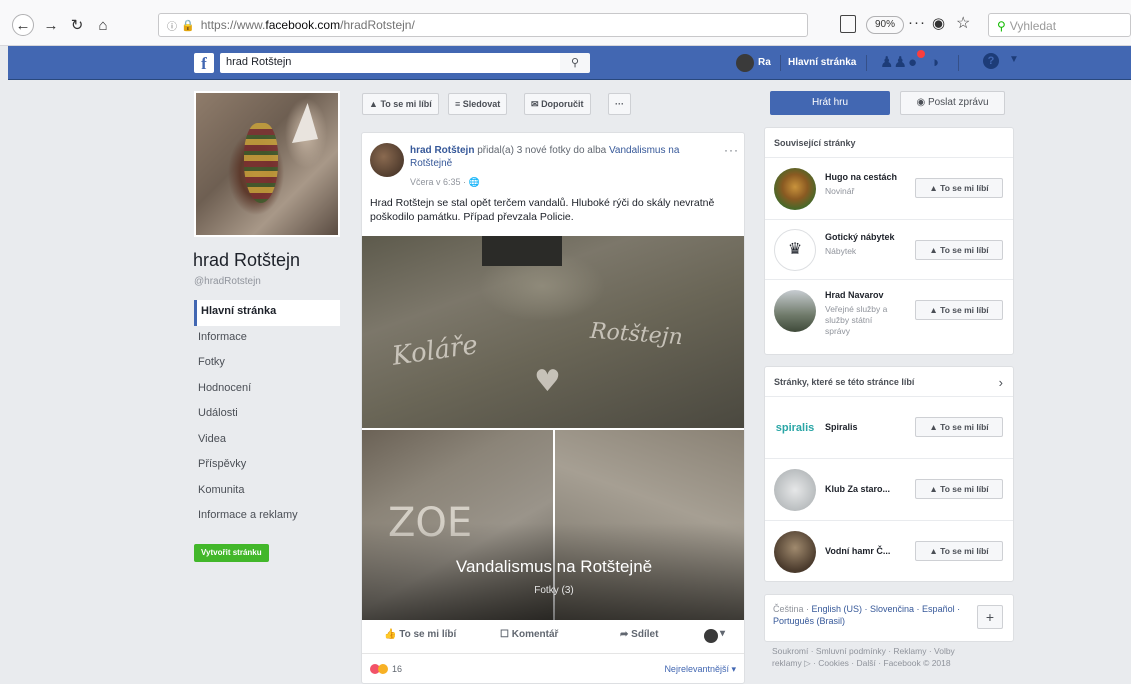 This screenshot has width=1131, height=684. I want to click on create-page-button: Vytvořit stránku, so click(231, 553).